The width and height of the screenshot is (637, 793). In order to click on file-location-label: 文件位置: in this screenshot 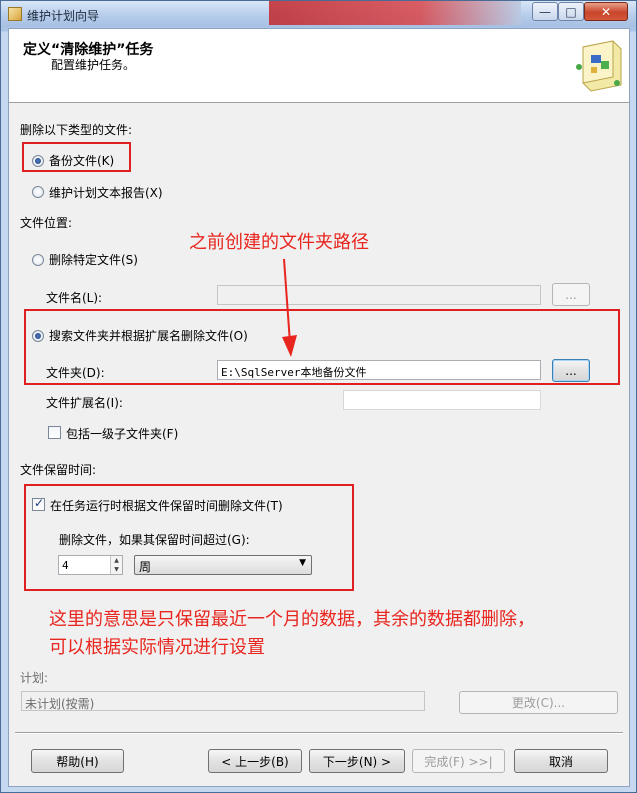, I will do `click(46, 223)`.